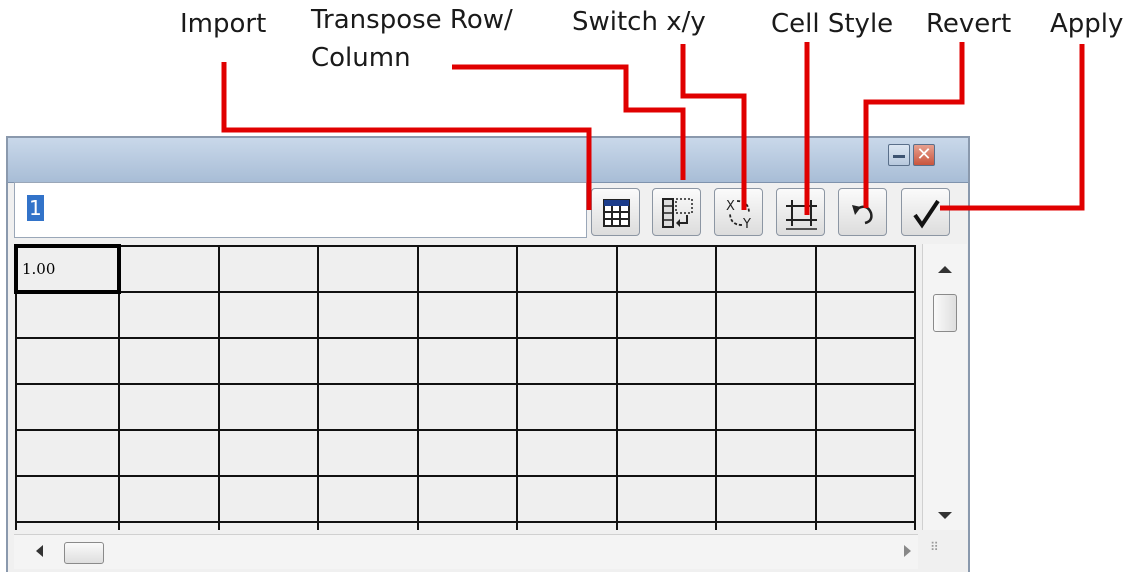 The width and height of the screenshot is (1142, 572). What do you see at coordinates (899, 155) in the screenshot?
I see `minimize-button` at bounding box center [899, 155].